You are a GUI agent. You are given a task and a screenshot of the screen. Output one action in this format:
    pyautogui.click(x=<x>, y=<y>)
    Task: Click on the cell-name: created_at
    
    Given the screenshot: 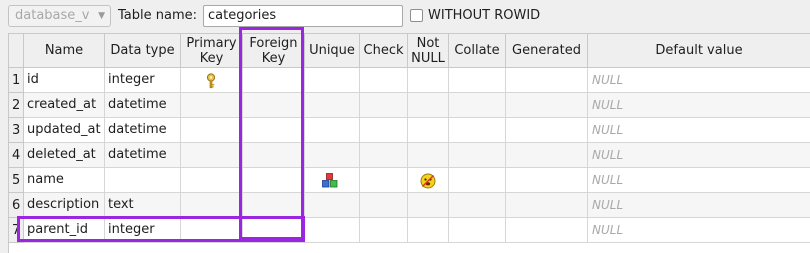 What is the action you would take?
    pyautogui.click(x=64, y=105)
    